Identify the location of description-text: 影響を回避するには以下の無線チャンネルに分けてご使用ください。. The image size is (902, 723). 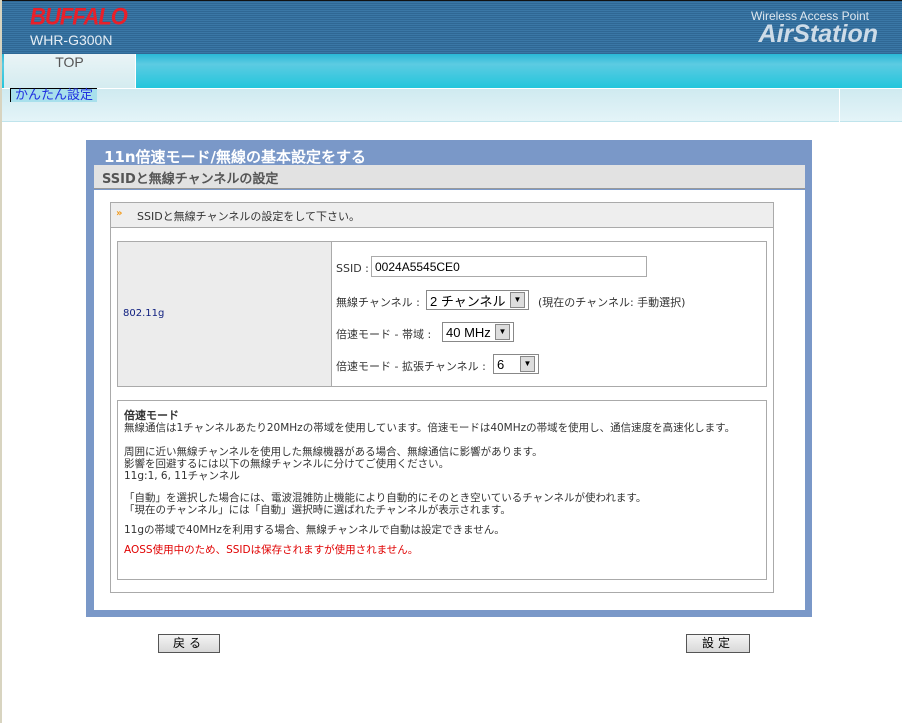
(287, 464).